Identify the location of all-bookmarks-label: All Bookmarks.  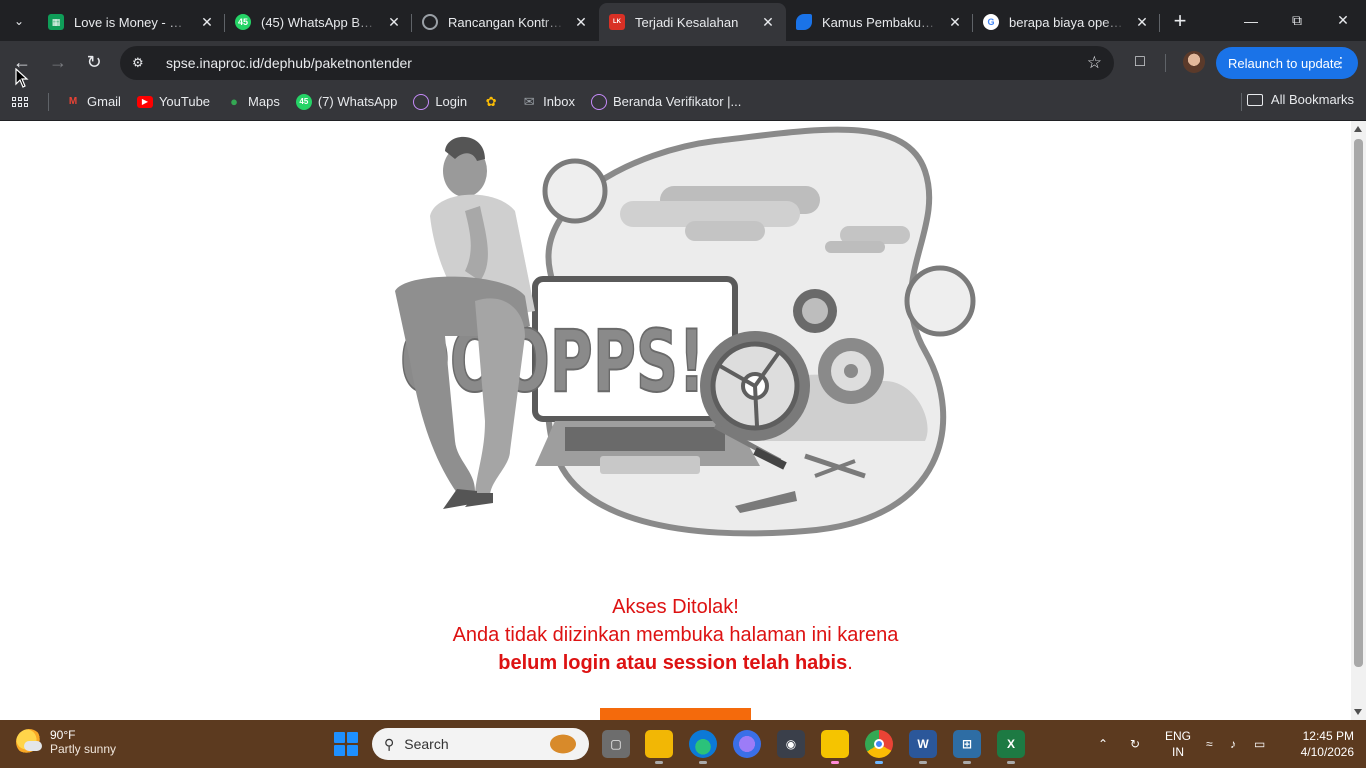
(1312, 99).